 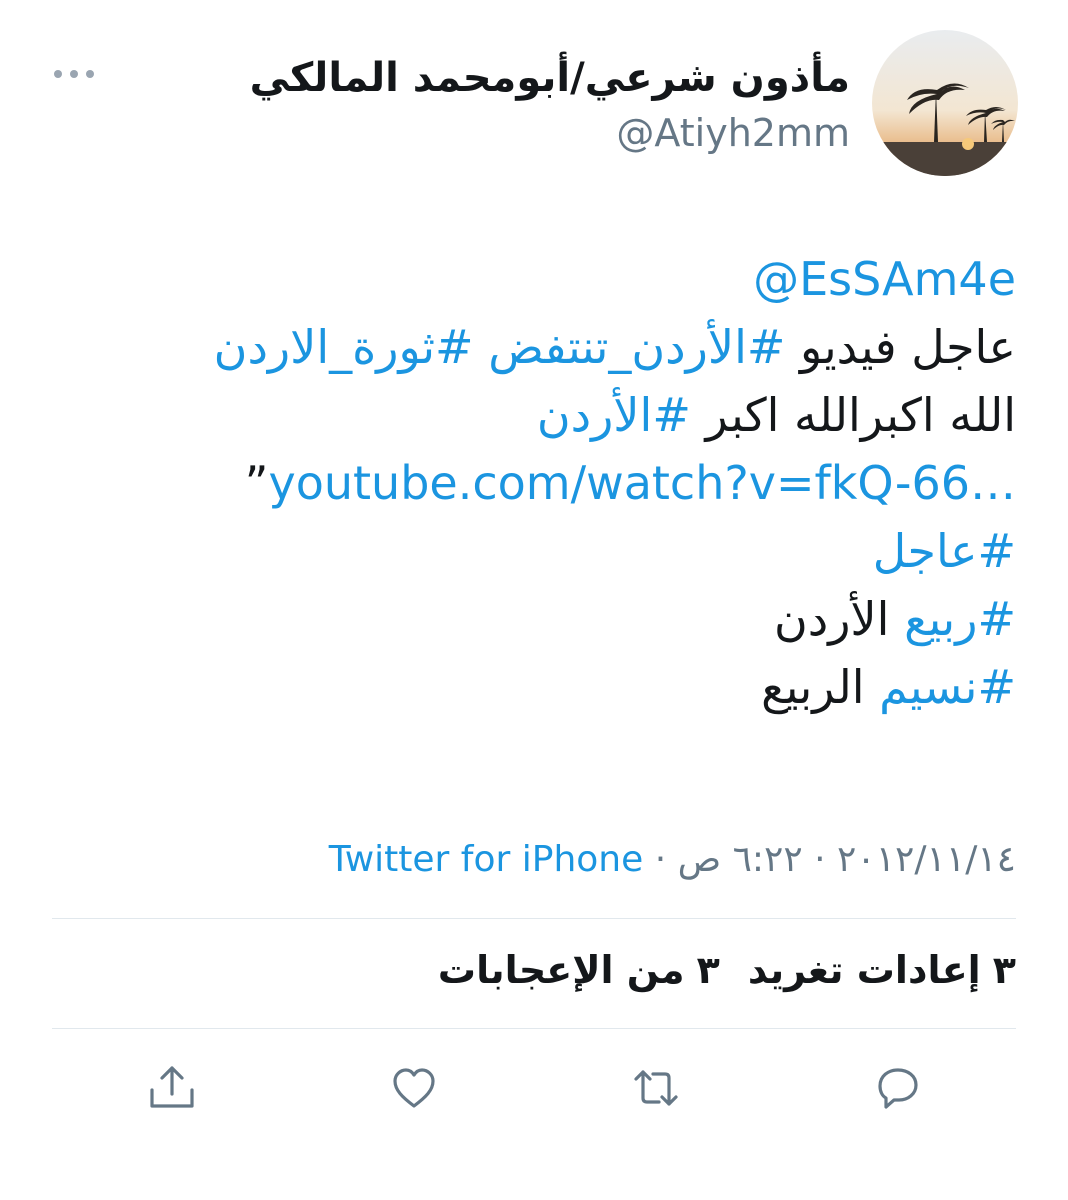 I want to click on likes-stat: ٣ من الإعجابات, so click(x=579, y=970).